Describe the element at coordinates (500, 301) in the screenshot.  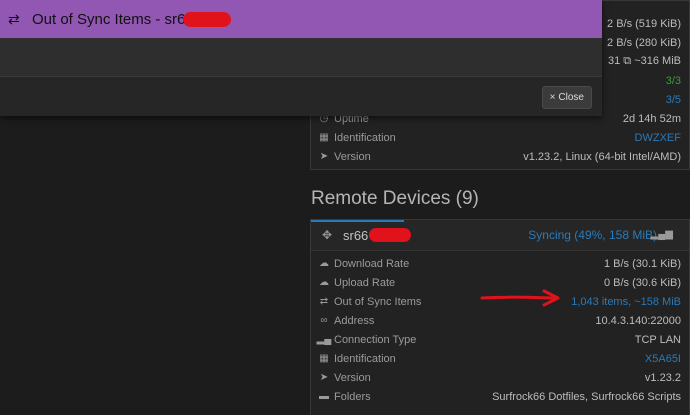
I see `remote-device-row: ⇄ Out of Sync Items 1,043 items, ~158 MiB` at that location.